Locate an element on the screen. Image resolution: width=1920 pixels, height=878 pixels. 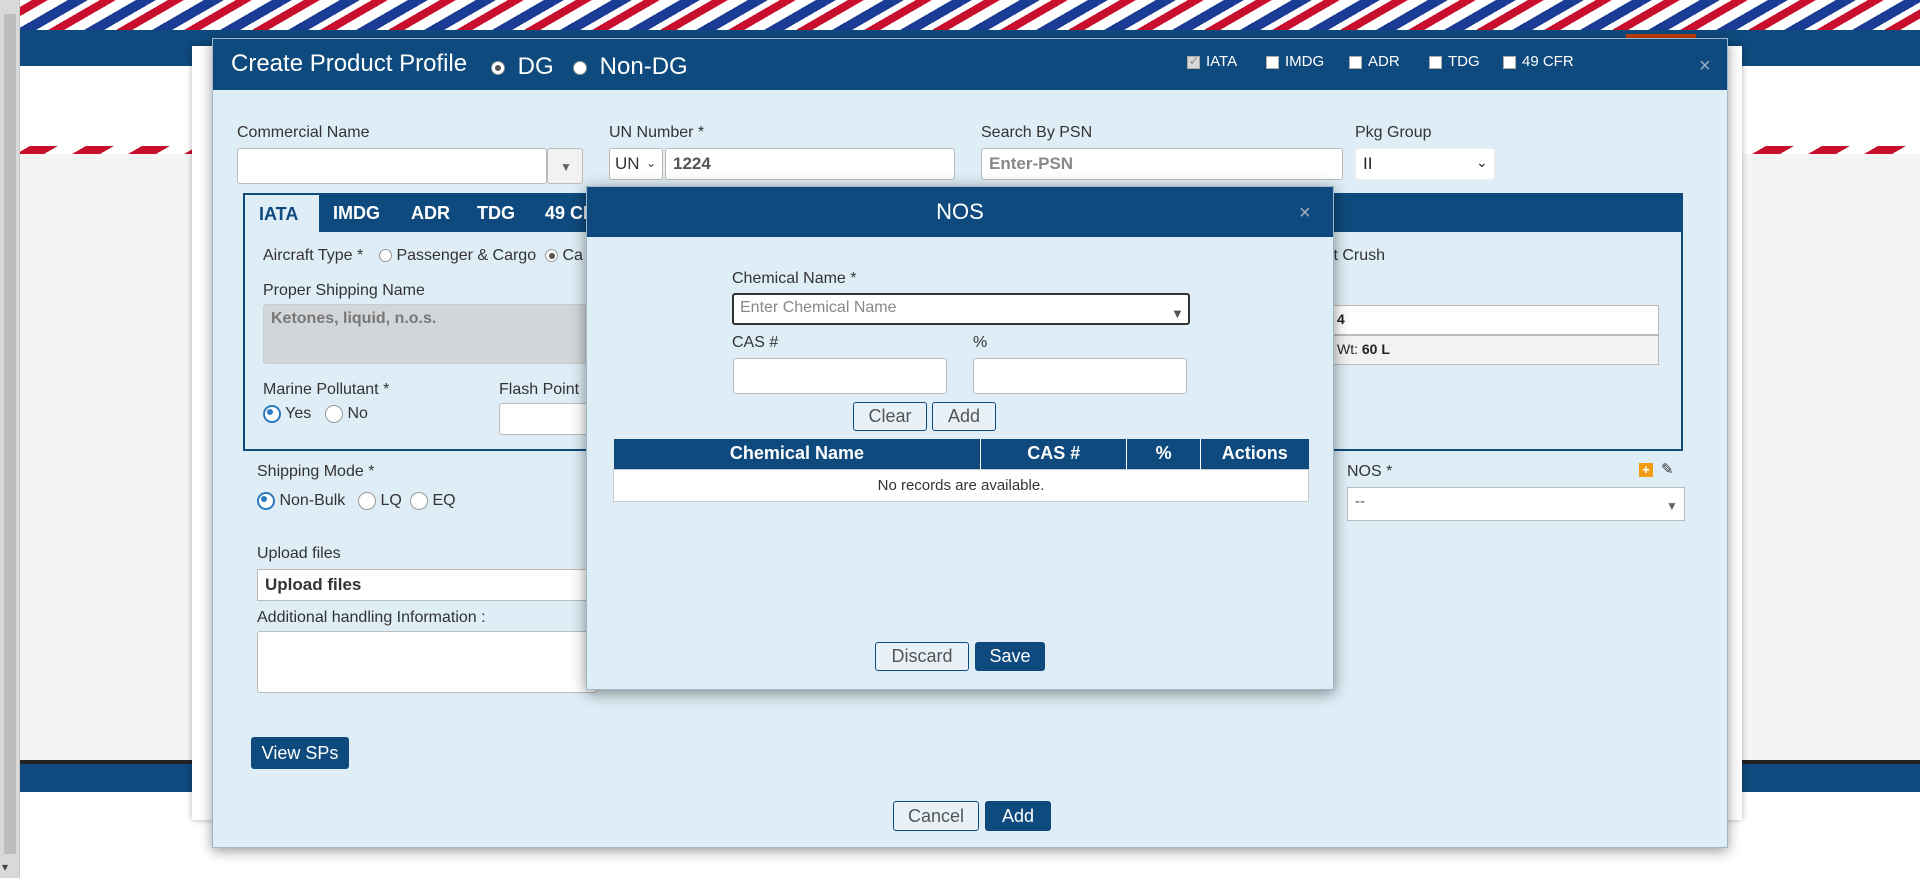
additional-info-label: Additional handling Information : is located at coordinates (371, 617).